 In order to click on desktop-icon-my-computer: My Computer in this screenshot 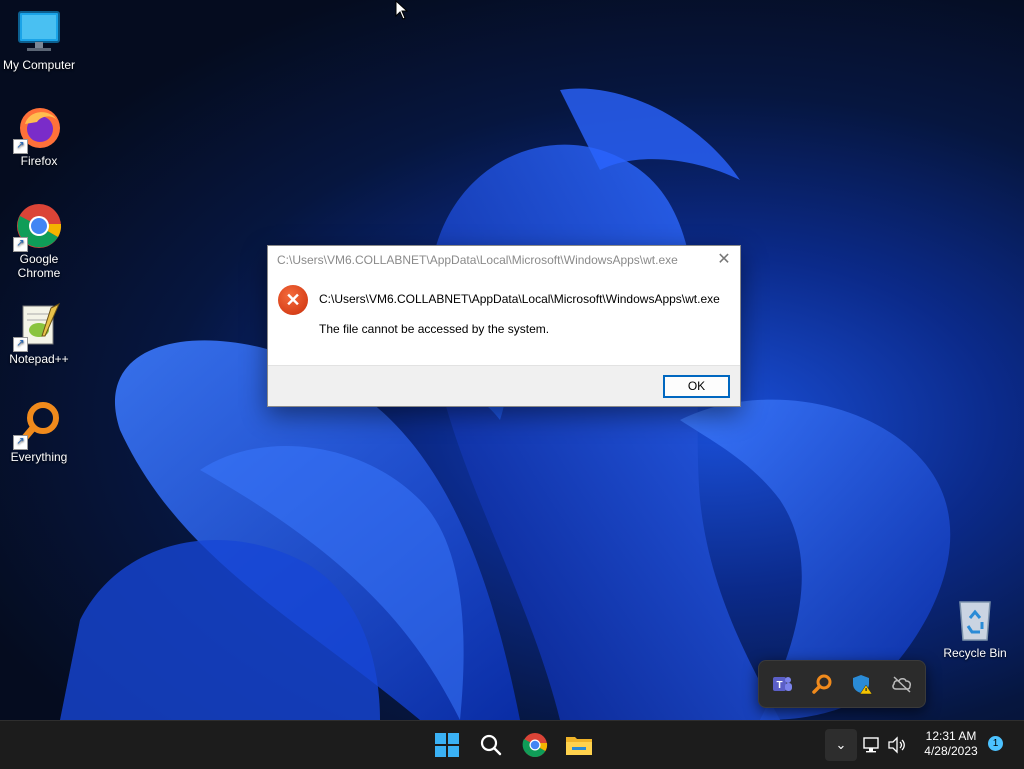, I will do `click(39, 40)`.